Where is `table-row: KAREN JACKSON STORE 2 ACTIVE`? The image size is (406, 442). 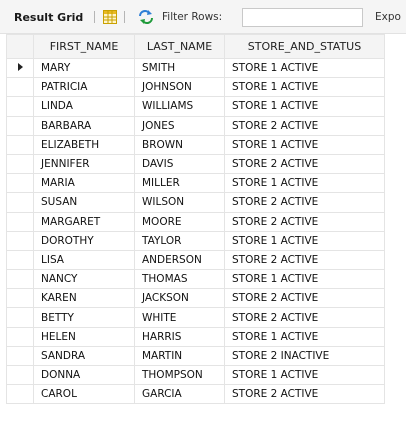
table-row: KAREN JACKSON STORE 2 ACTIVE is located at coordinates (195, 298).